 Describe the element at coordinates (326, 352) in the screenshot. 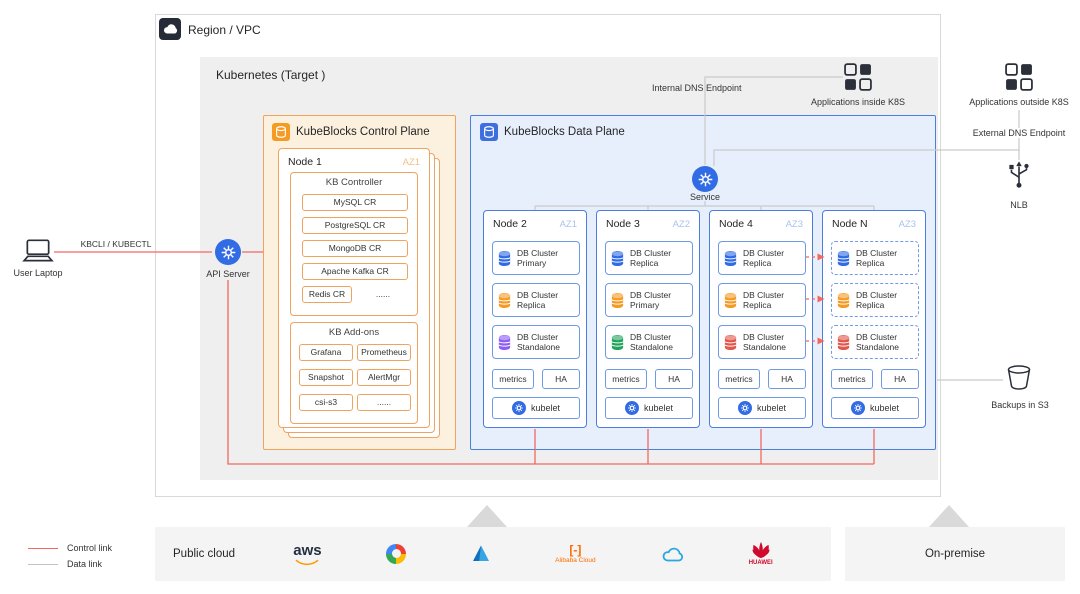

I see `addon-item: Grafana` at that location.